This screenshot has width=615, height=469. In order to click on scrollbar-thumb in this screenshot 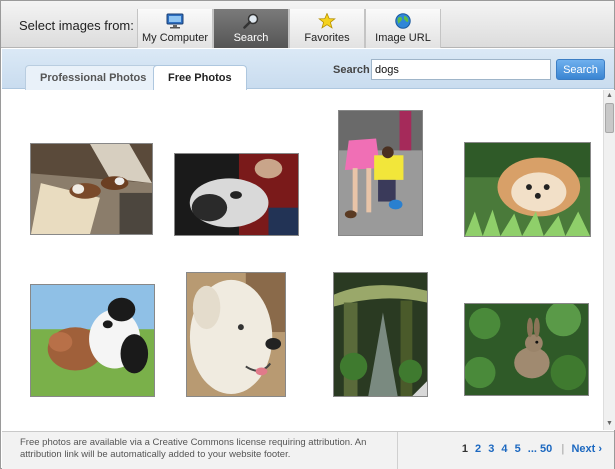, I will do `click(609, 118)`.